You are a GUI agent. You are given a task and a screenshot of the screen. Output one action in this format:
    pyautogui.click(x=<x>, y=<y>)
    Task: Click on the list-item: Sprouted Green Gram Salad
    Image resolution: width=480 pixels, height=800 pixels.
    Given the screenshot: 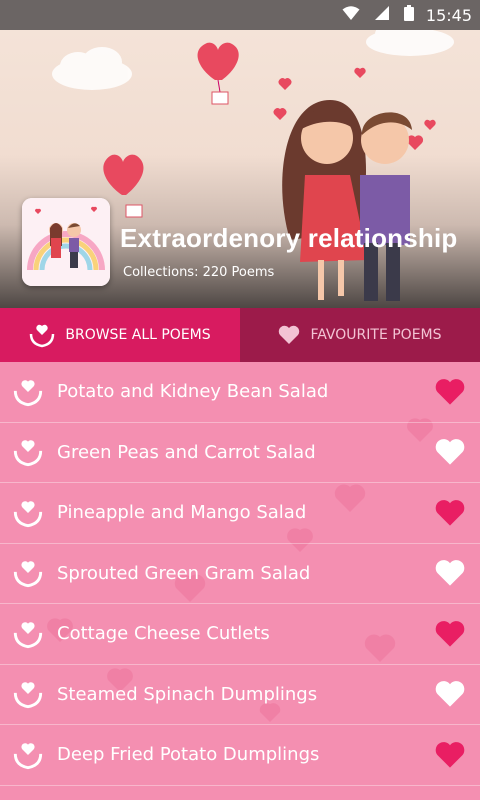 What is the action you would take?
    pyautogui.click(x=240, y=574)
    